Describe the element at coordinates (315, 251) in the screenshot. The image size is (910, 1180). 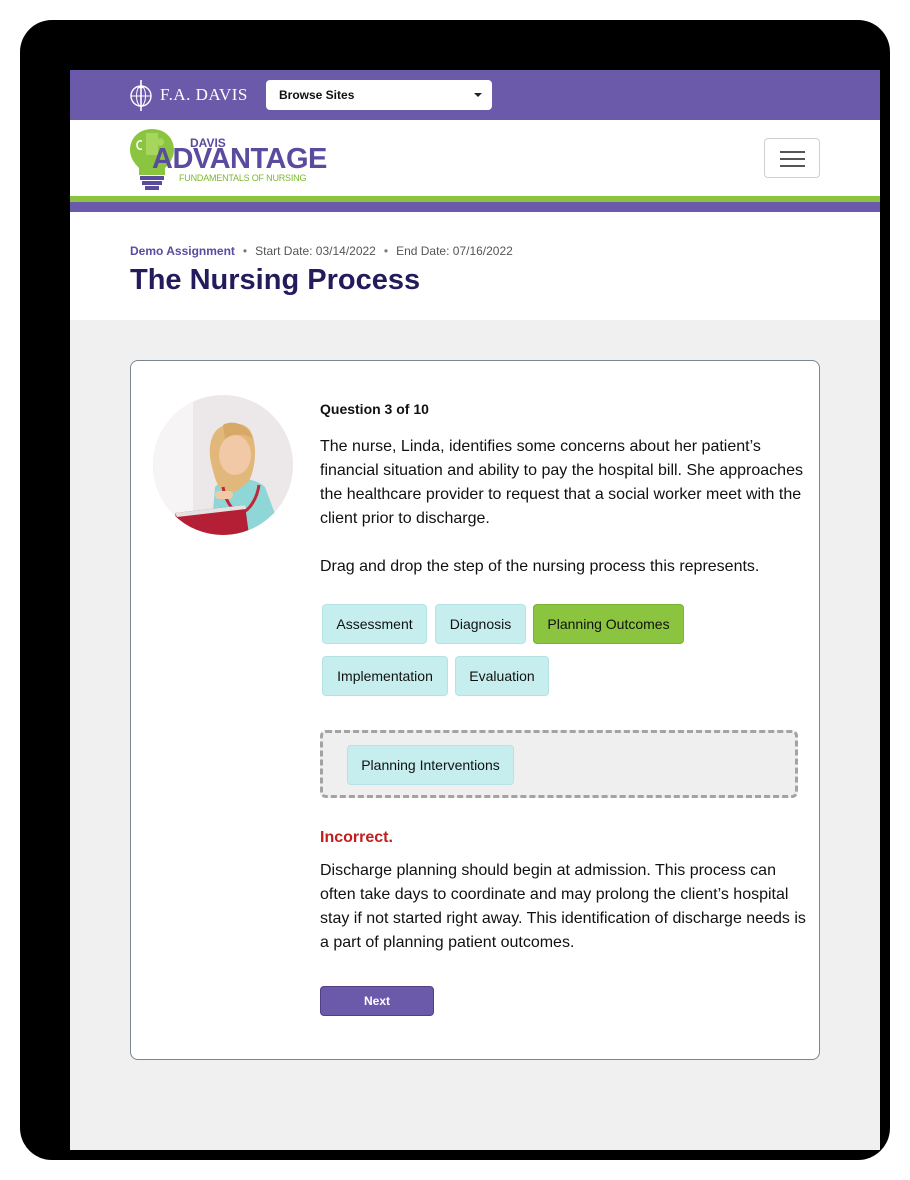
I see `start-date: Start Date: 03/14/2022` at that location.